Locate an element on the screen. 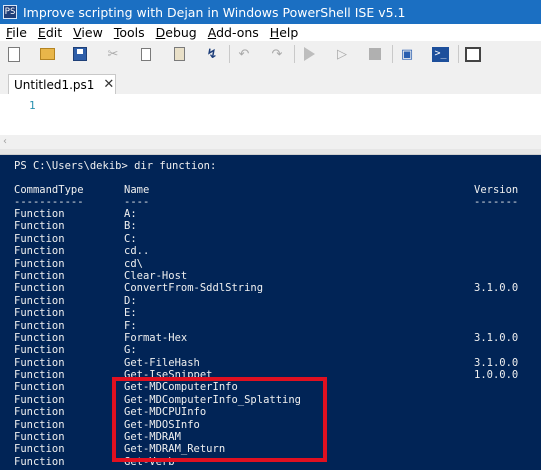 This screenshot has width=541, height=470. close-tab-icon: ✕ is located at coordinates (108, 84).